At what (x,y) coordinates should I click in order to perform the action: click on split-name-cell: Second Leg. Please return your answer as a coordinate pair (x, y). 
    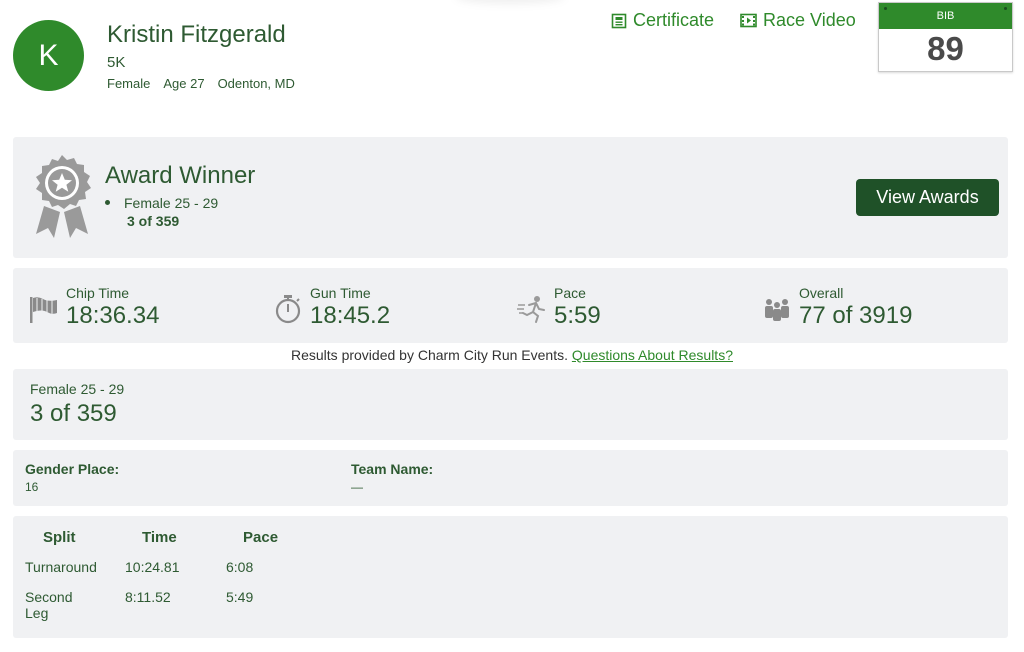
    Looking at the image, I should click on (49, 605).